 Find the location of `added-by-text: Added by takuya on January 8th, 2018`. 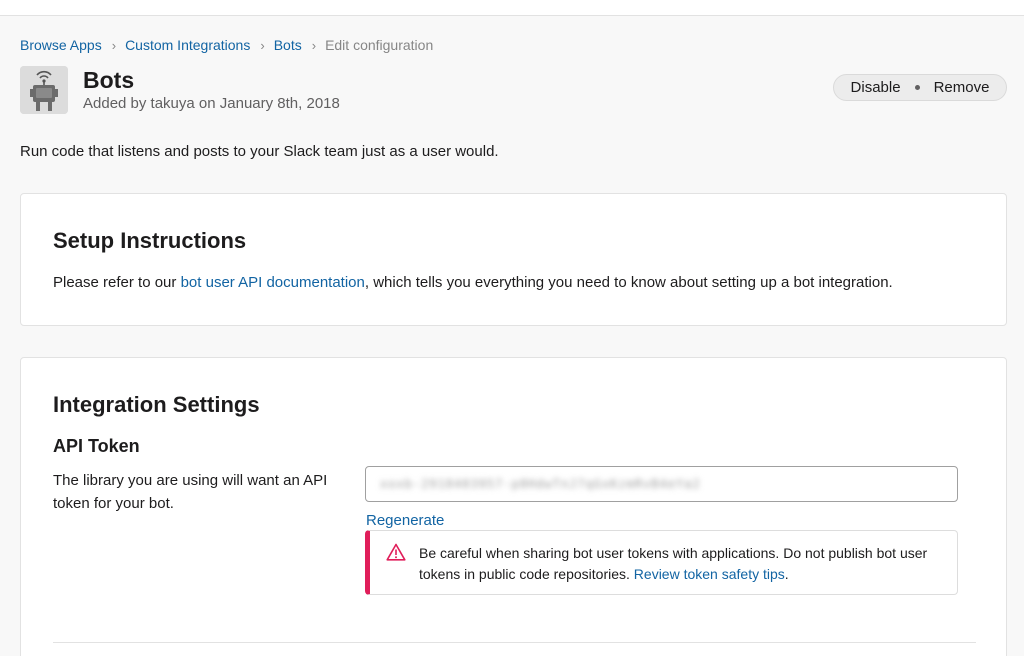

added-by-text: Added by takuya on January 8th, 2018 is located at coordinates (211, 103).